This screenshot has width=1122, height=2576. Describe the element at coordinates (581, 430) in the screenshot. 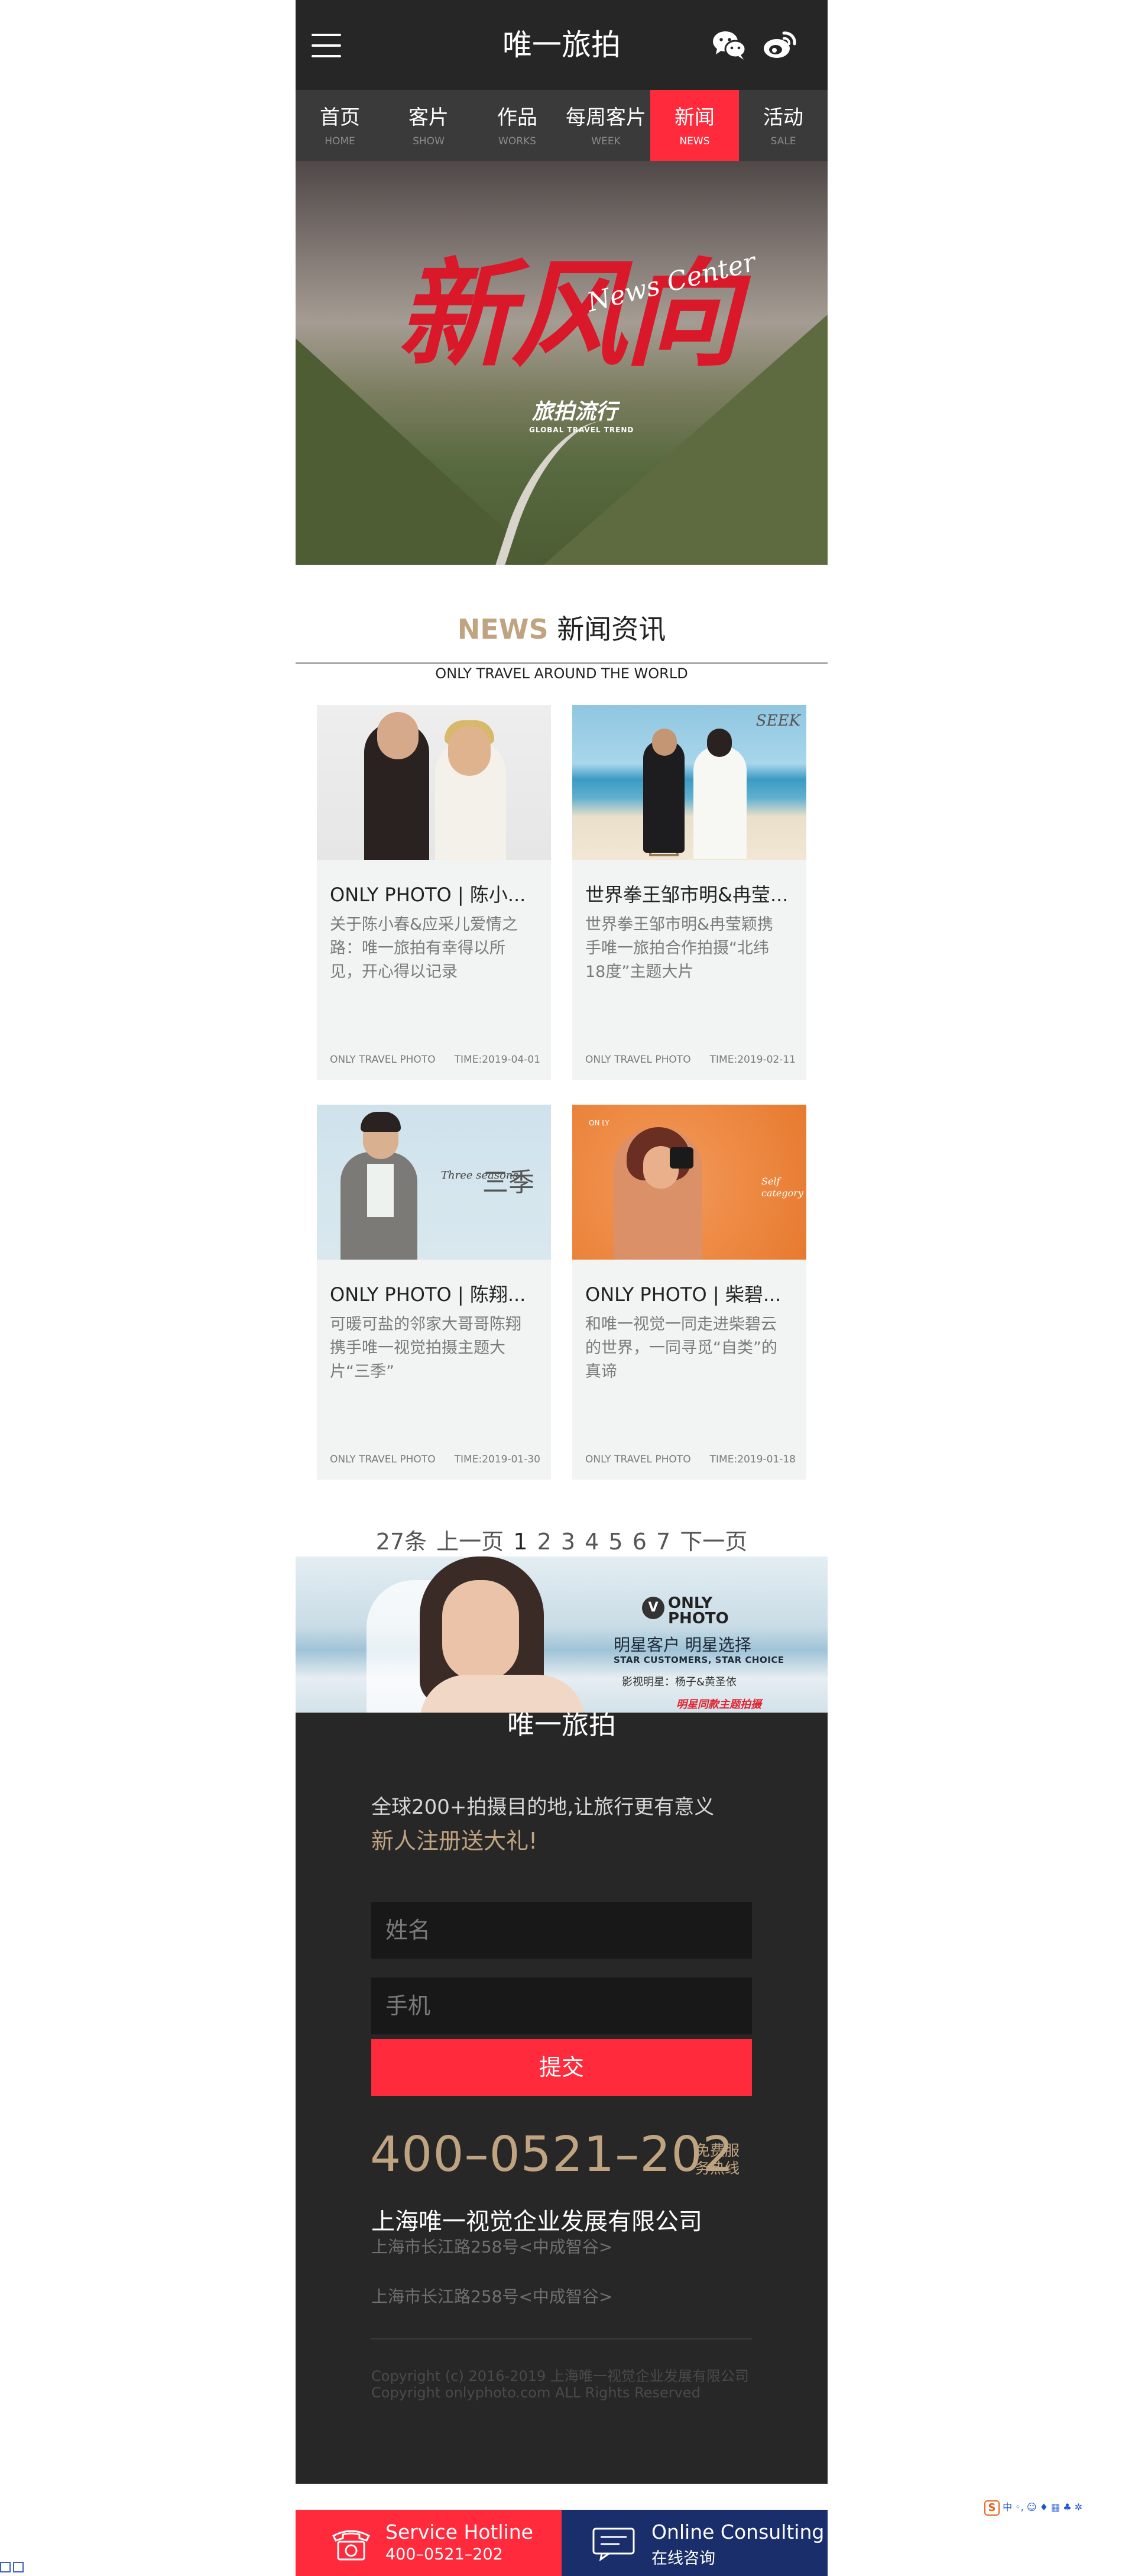

I see `banner-subtitle-en: GLOBAL TRAVEL TREND` at that location.